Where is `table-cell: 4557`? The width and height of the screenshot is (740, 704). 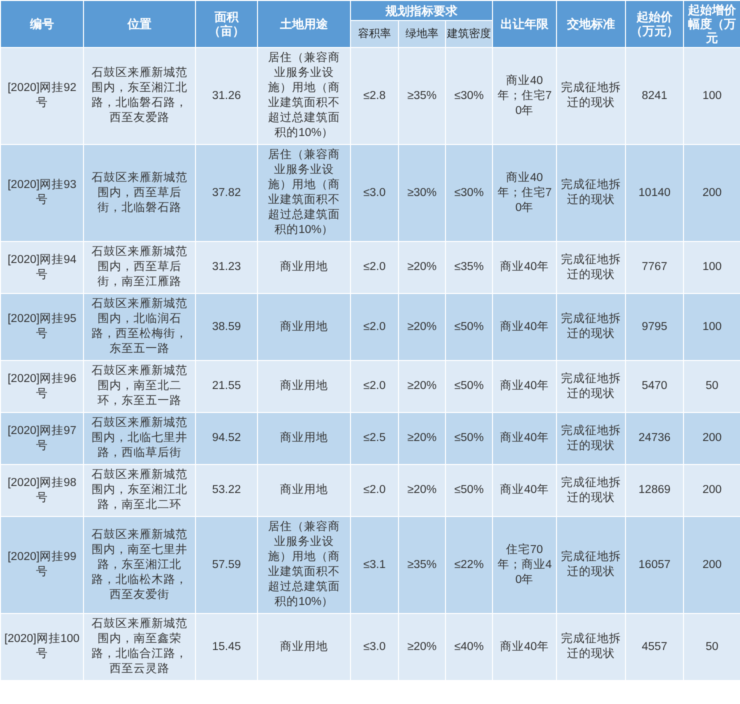
table-cell: 4557 is located at coordinates (655, 647).